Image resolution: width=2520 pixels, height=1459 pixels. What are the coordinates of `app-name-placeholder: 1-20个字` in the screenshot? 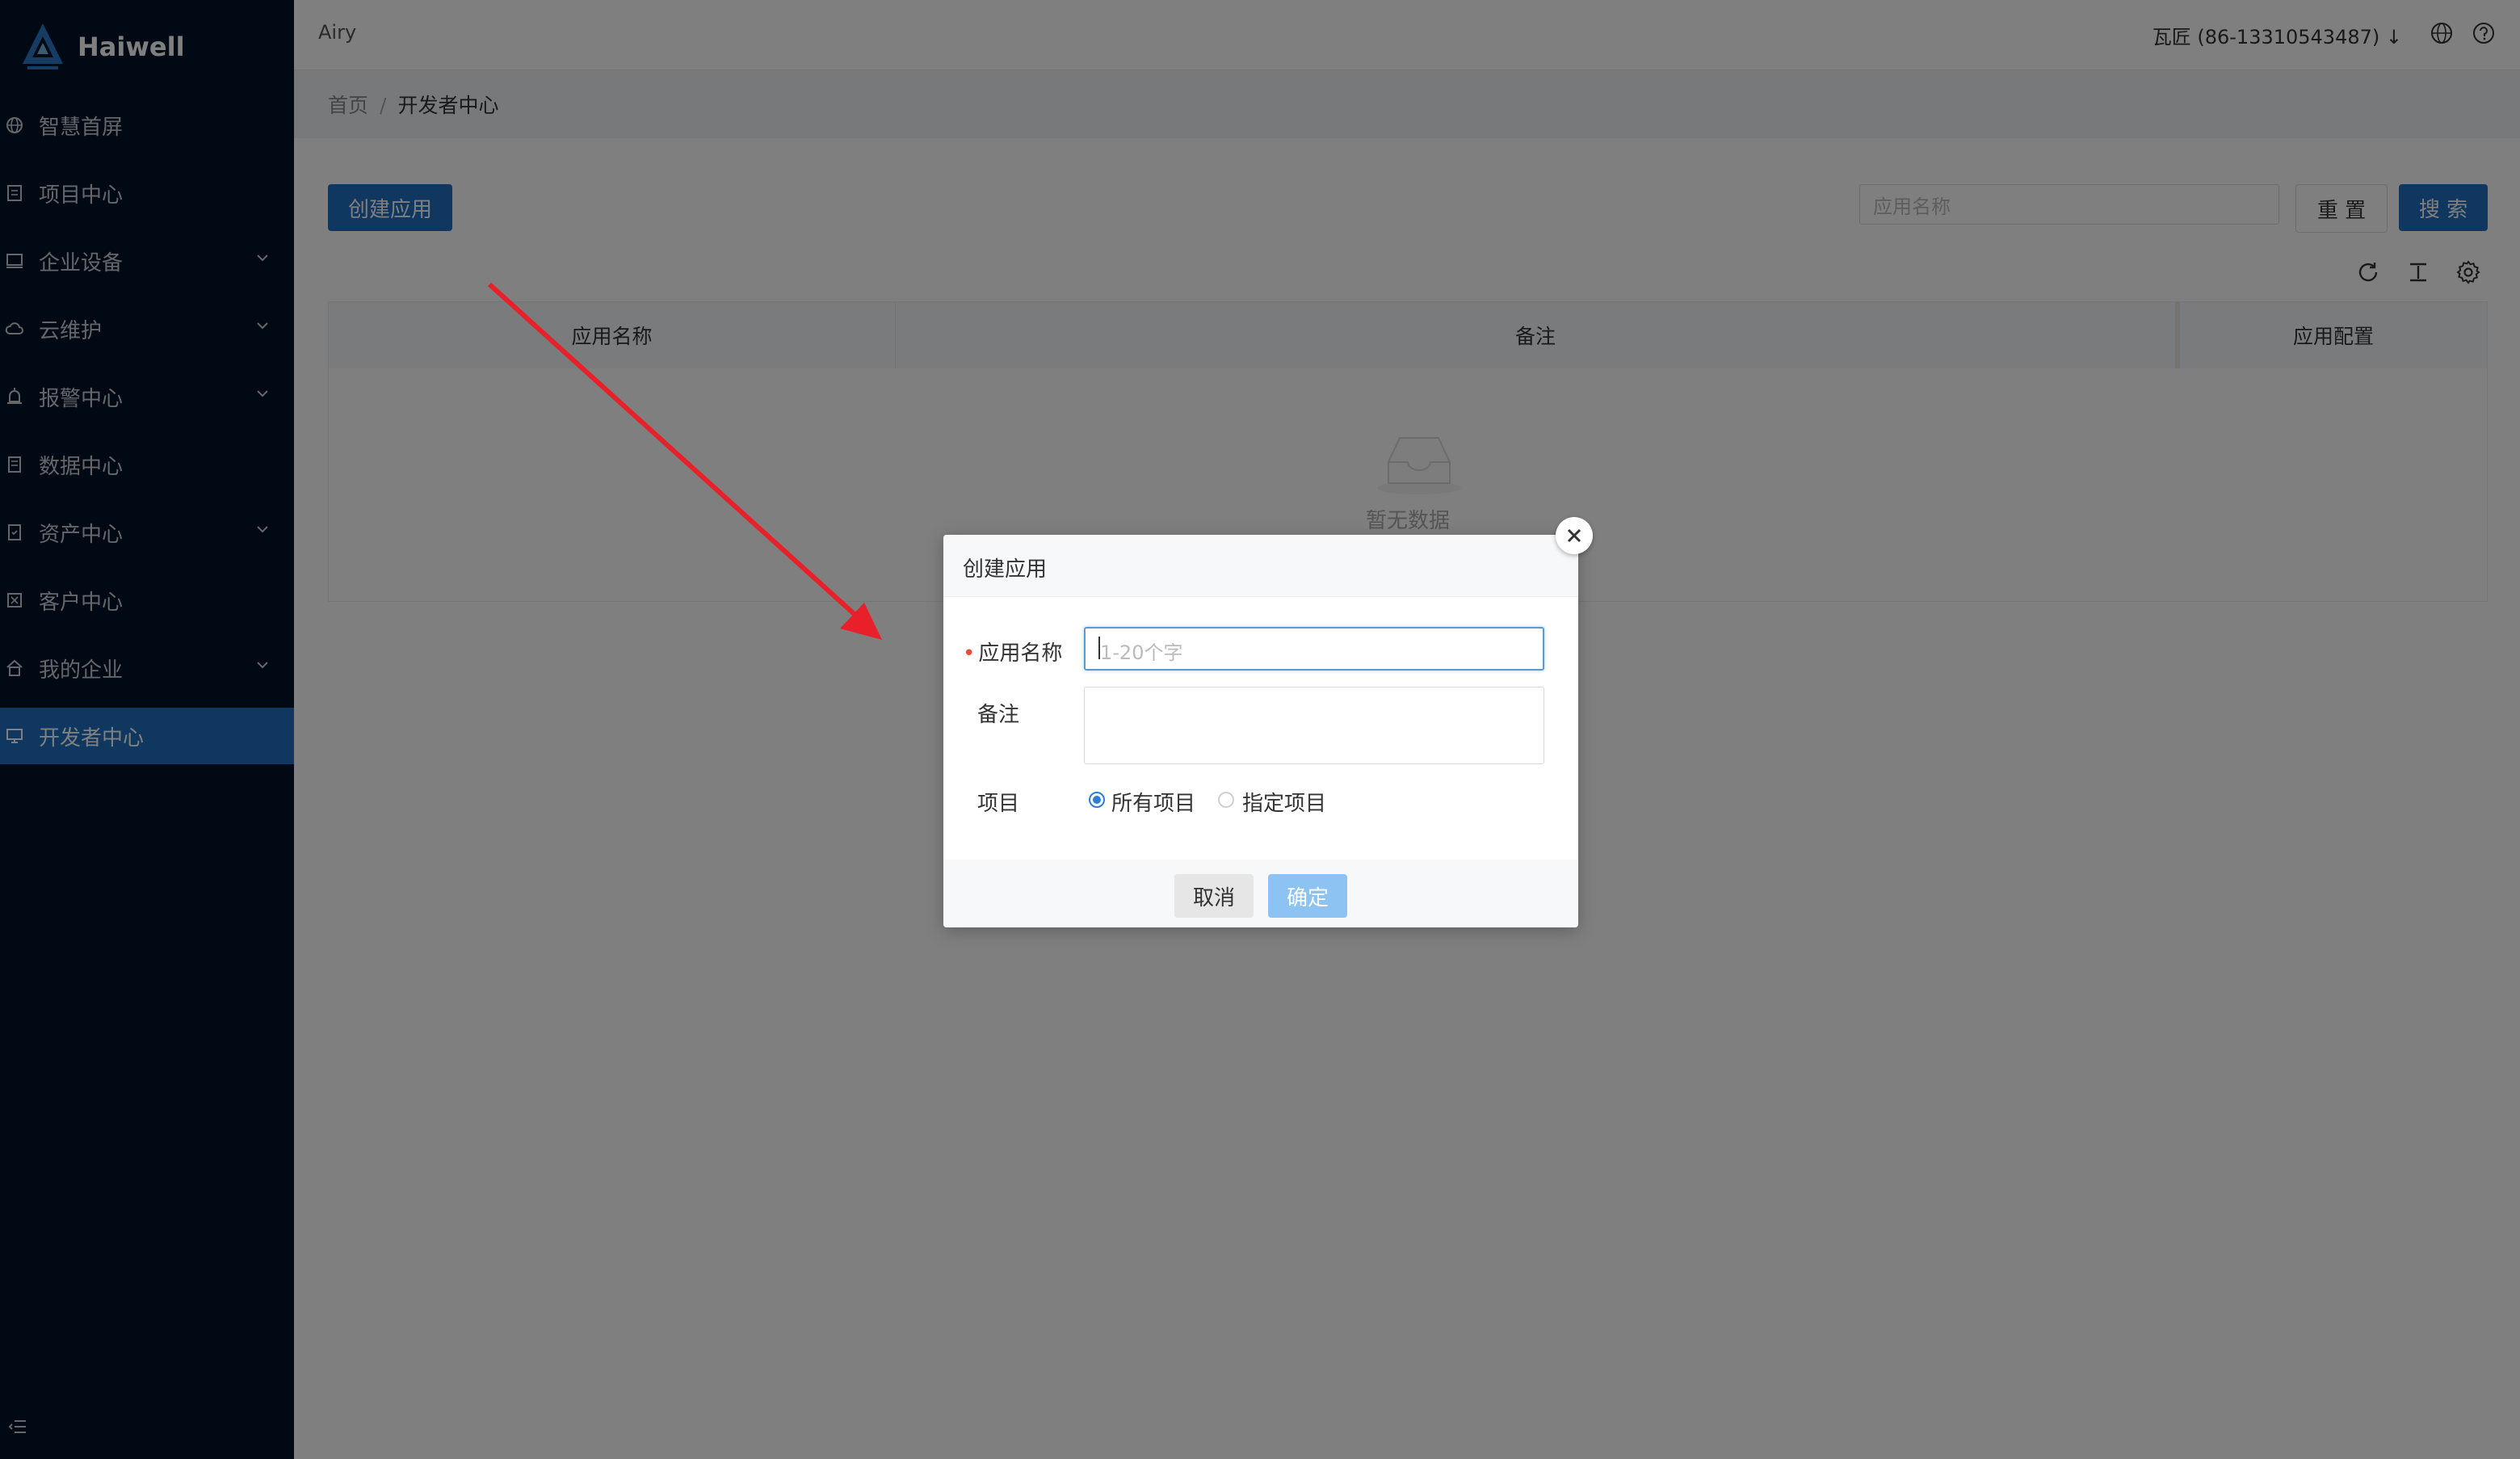 It's located at (1141, 653).